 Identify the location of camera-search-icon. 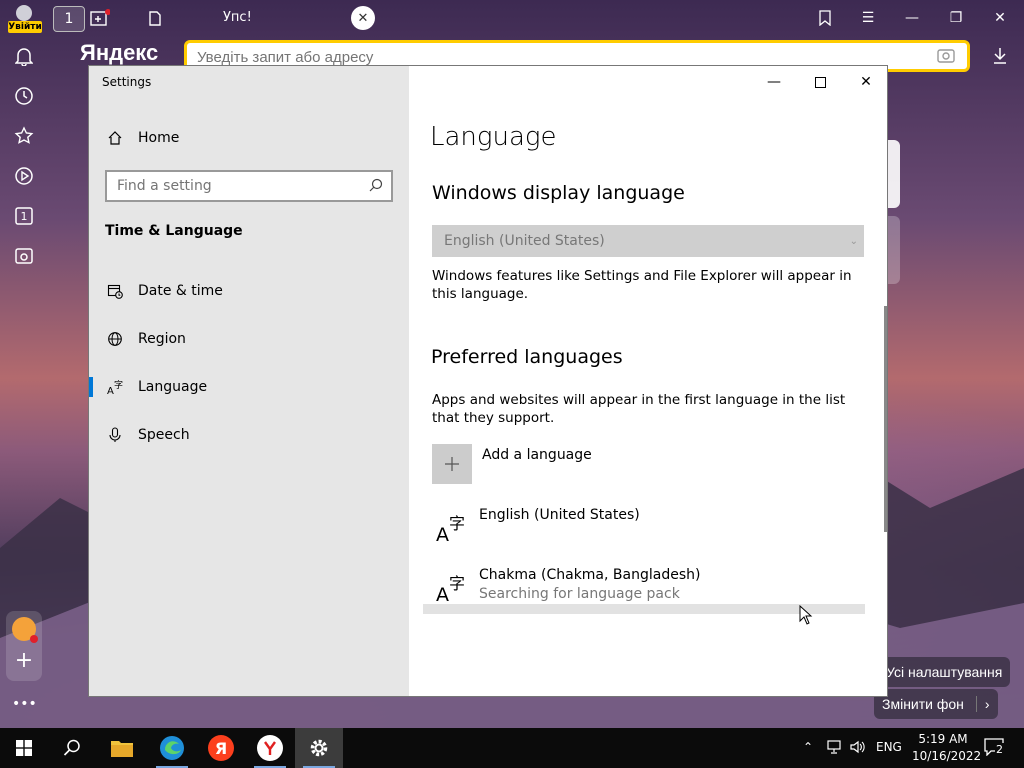
(946, 57).